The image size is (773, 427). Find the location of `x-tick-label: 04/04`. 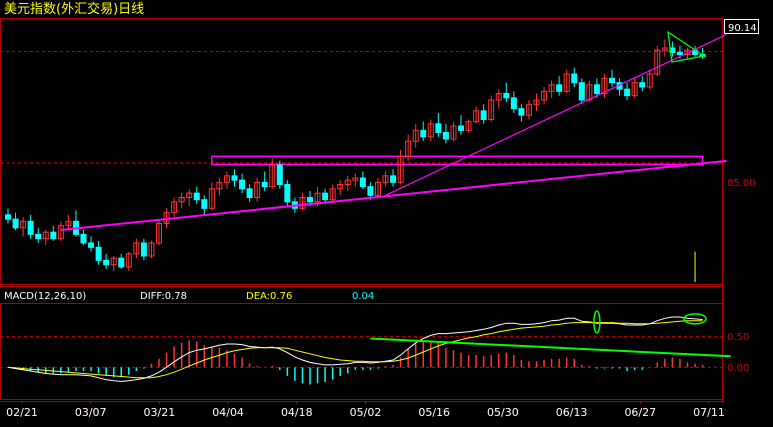

x-tick-label: 04/04 is located at coordinates (228, 412).